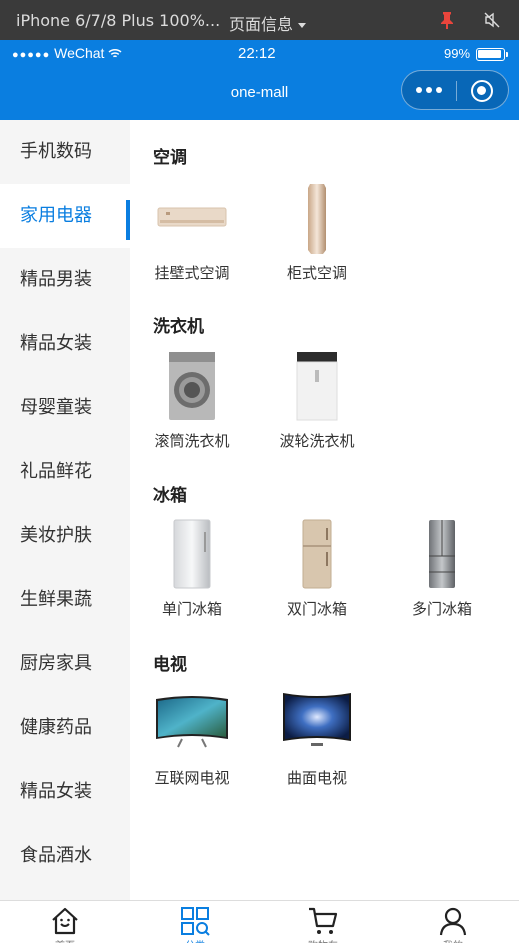 The image size is (519, 946). What do you see at coordinates (492, 22) in the screenshot?
I see `mute-icon` at bounding box center [492, 22].